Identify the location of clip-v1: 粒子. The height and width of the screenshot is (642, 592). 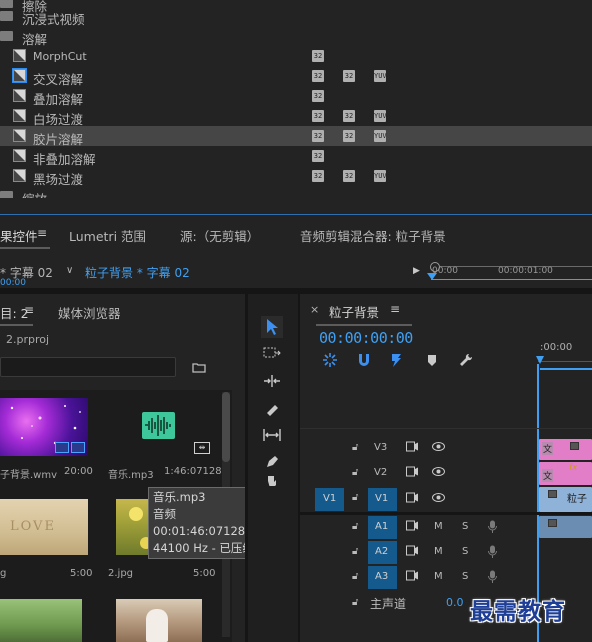
(565, 499).